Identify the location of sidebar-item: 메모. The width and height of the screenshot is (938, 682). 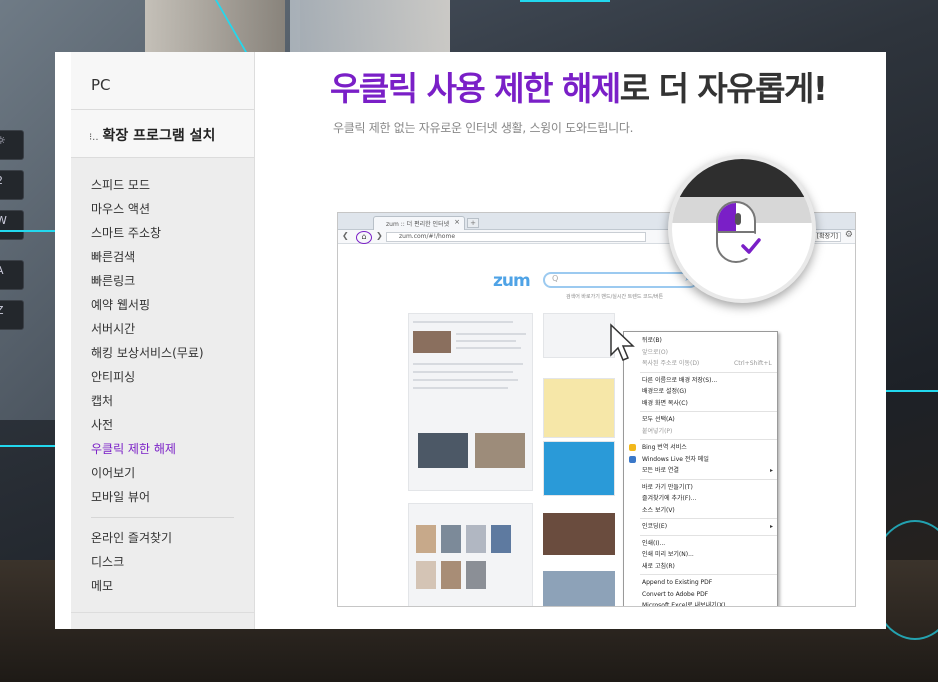
(172, 586).